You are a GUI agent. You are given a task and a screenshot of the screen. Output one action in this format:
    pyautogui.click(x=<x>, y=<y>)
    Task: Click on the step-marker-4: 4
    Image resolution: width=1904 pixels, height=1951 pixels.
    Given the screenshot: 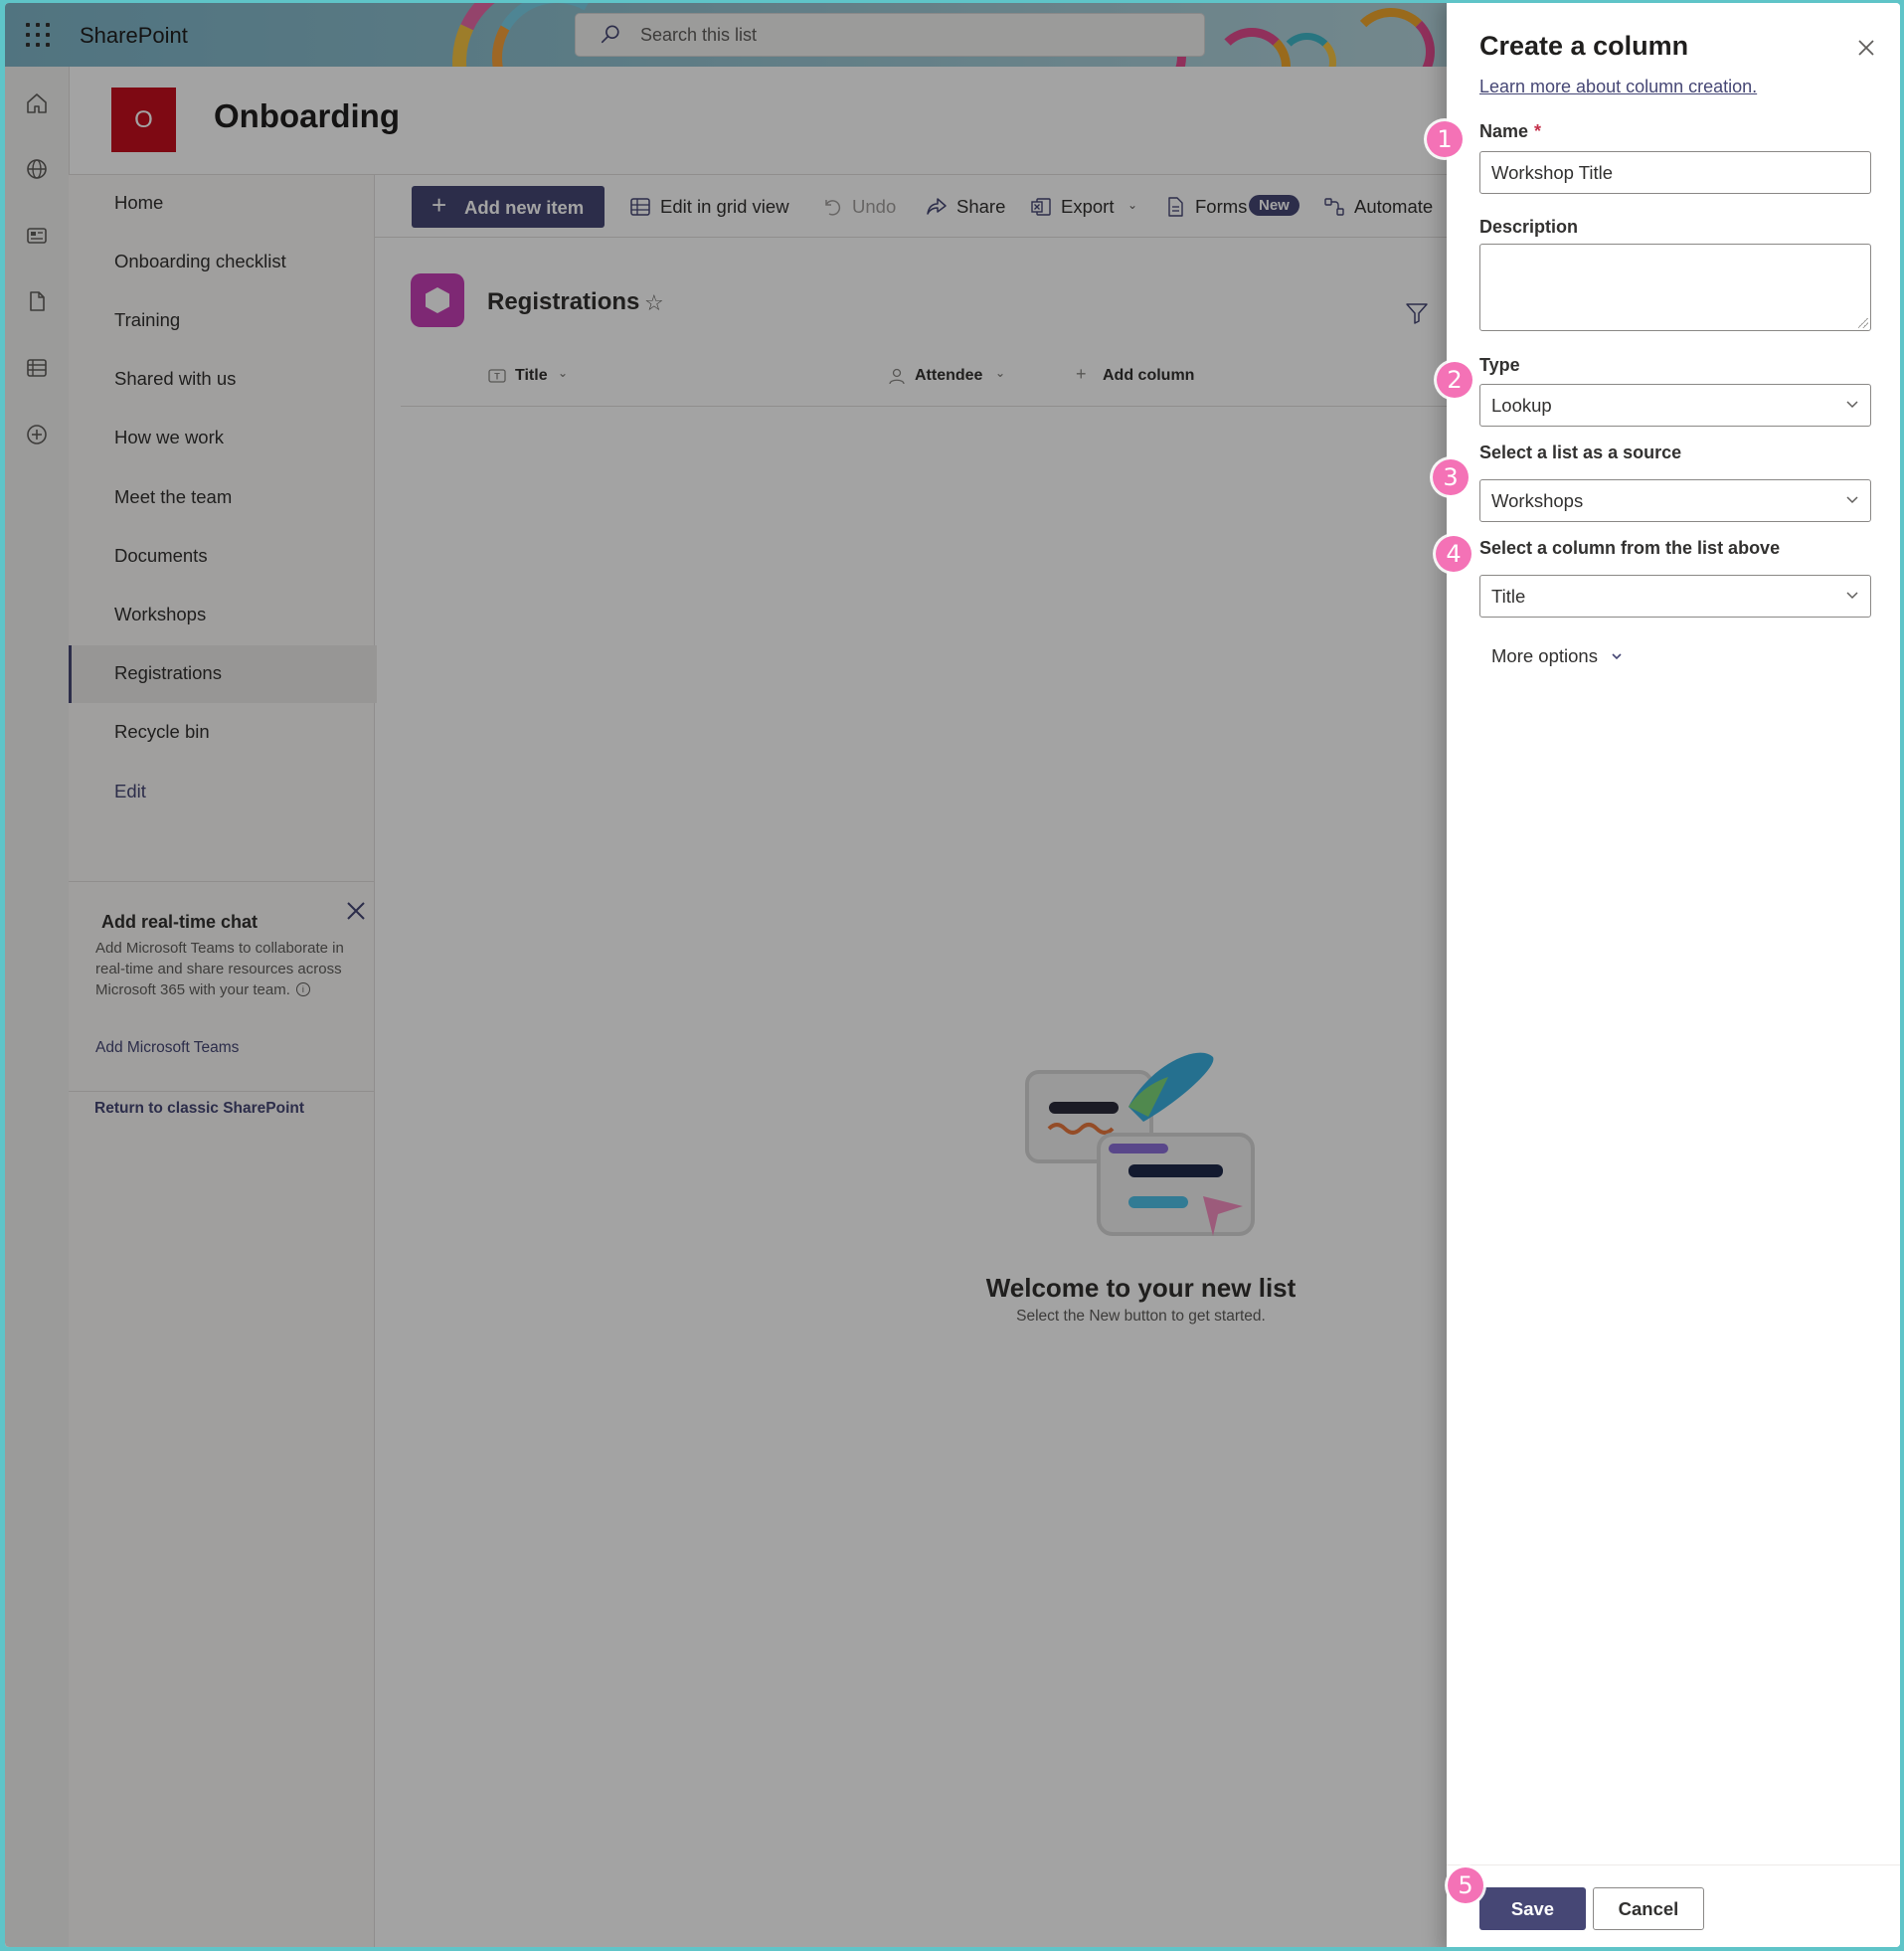 What is the action you would take?
    pyautogui.click(x=1453, y=554)
    